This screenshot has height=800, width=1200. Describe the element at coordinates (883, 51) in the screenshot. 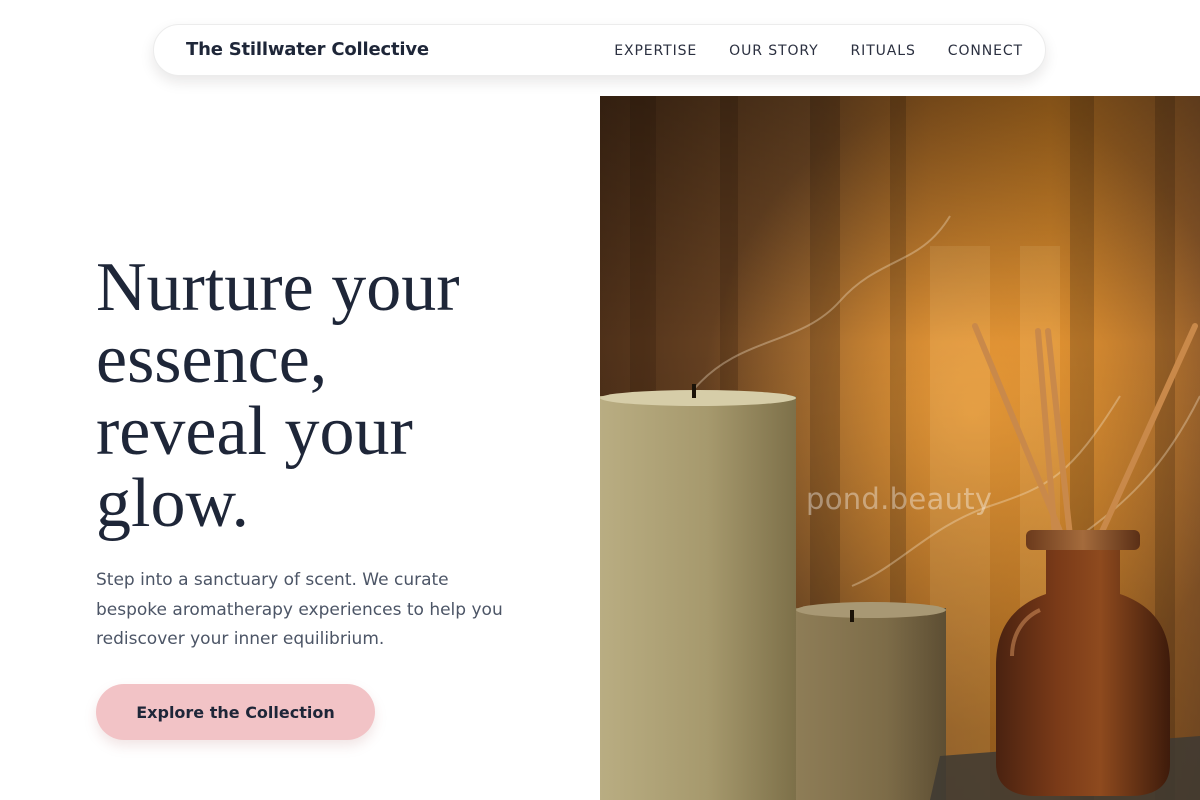

I see `nav-link-rituals: RITUALS` at that location.